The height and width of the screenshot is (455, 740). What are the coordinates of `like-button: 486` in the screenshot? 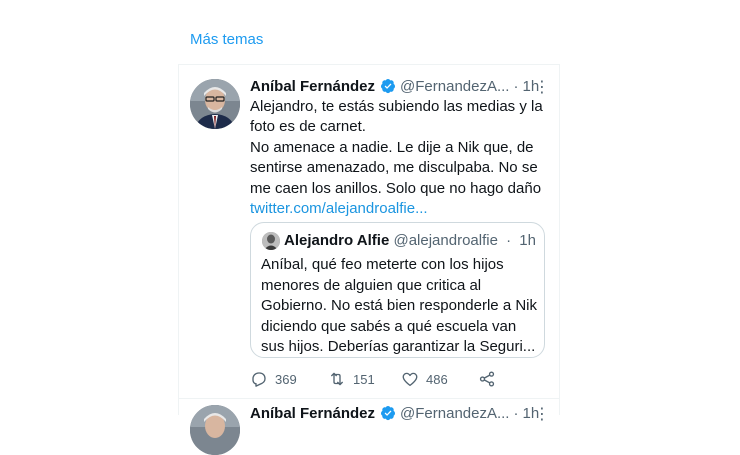 It's located at (424, 379).